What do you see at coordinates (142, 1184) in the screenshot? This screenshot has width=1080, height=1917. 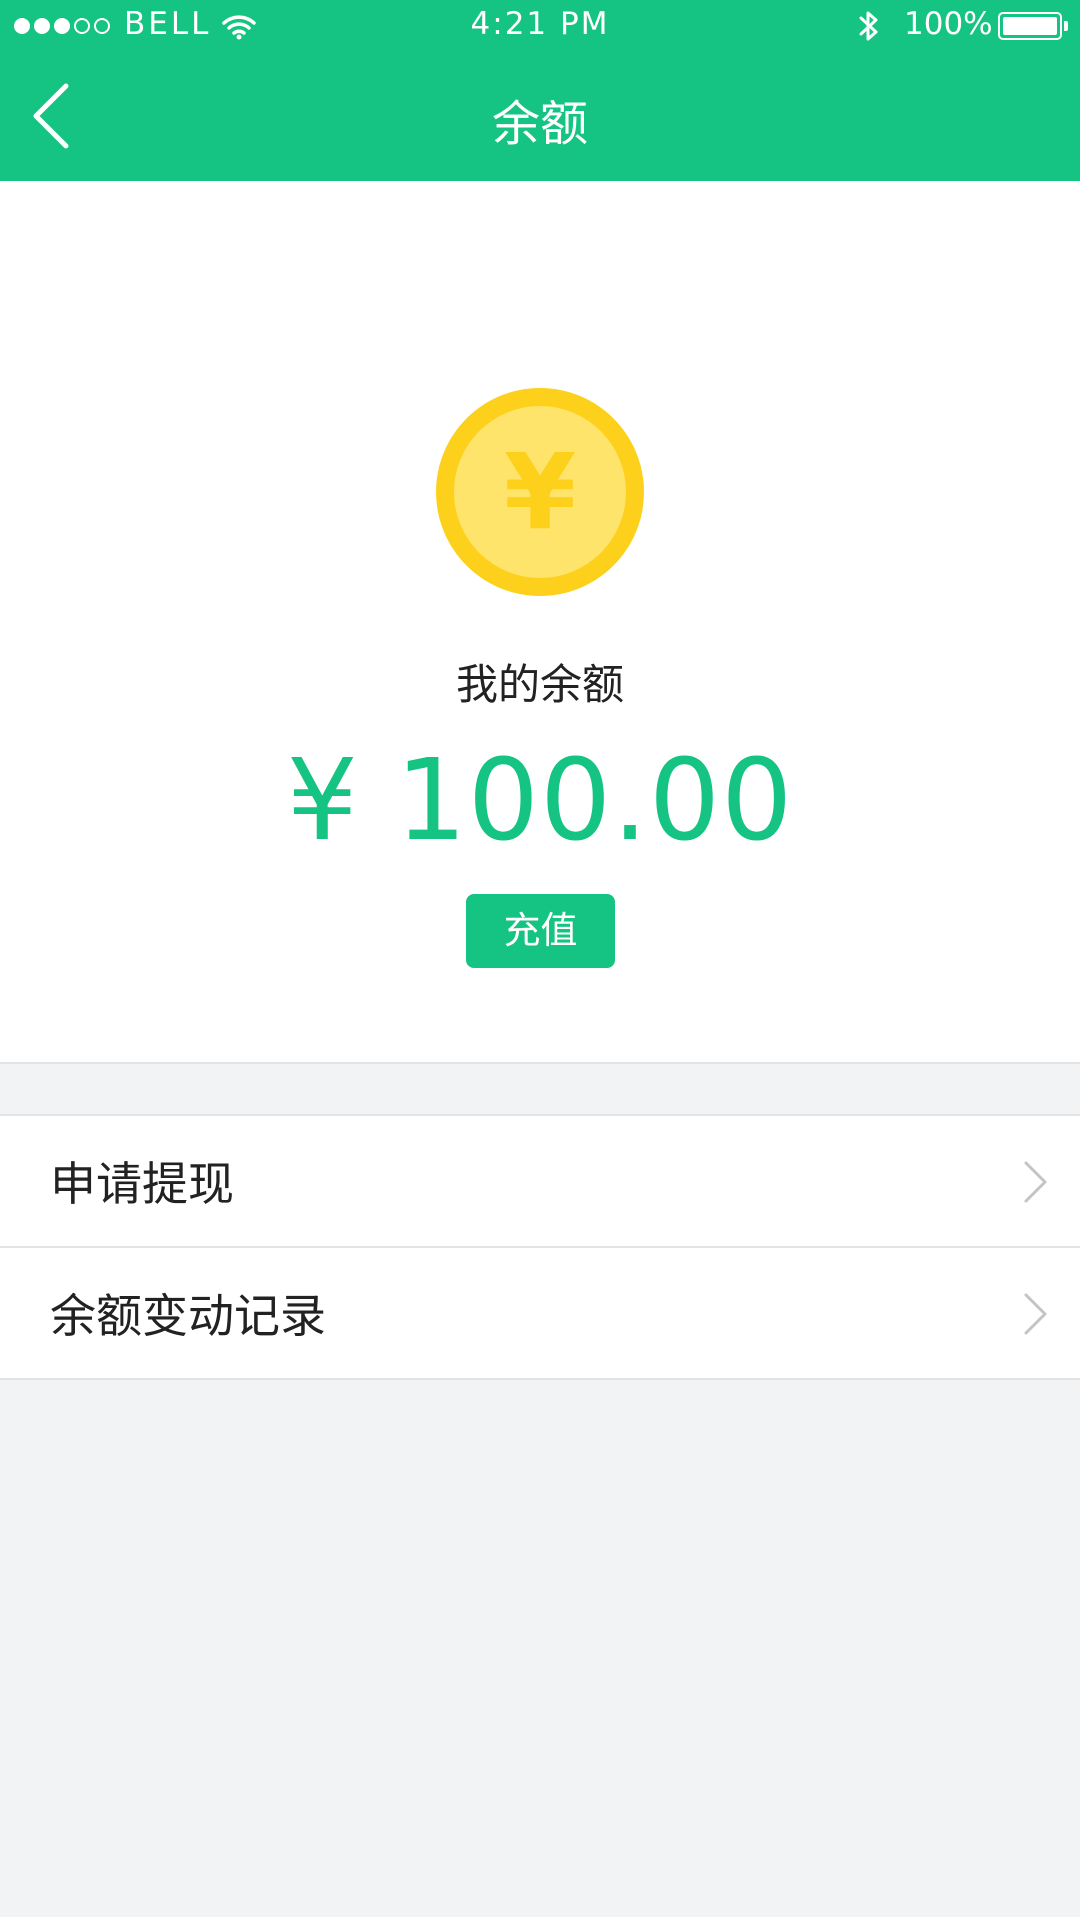 I see `menu-item-label: 申请提现` at bounding box center [142, 1184].